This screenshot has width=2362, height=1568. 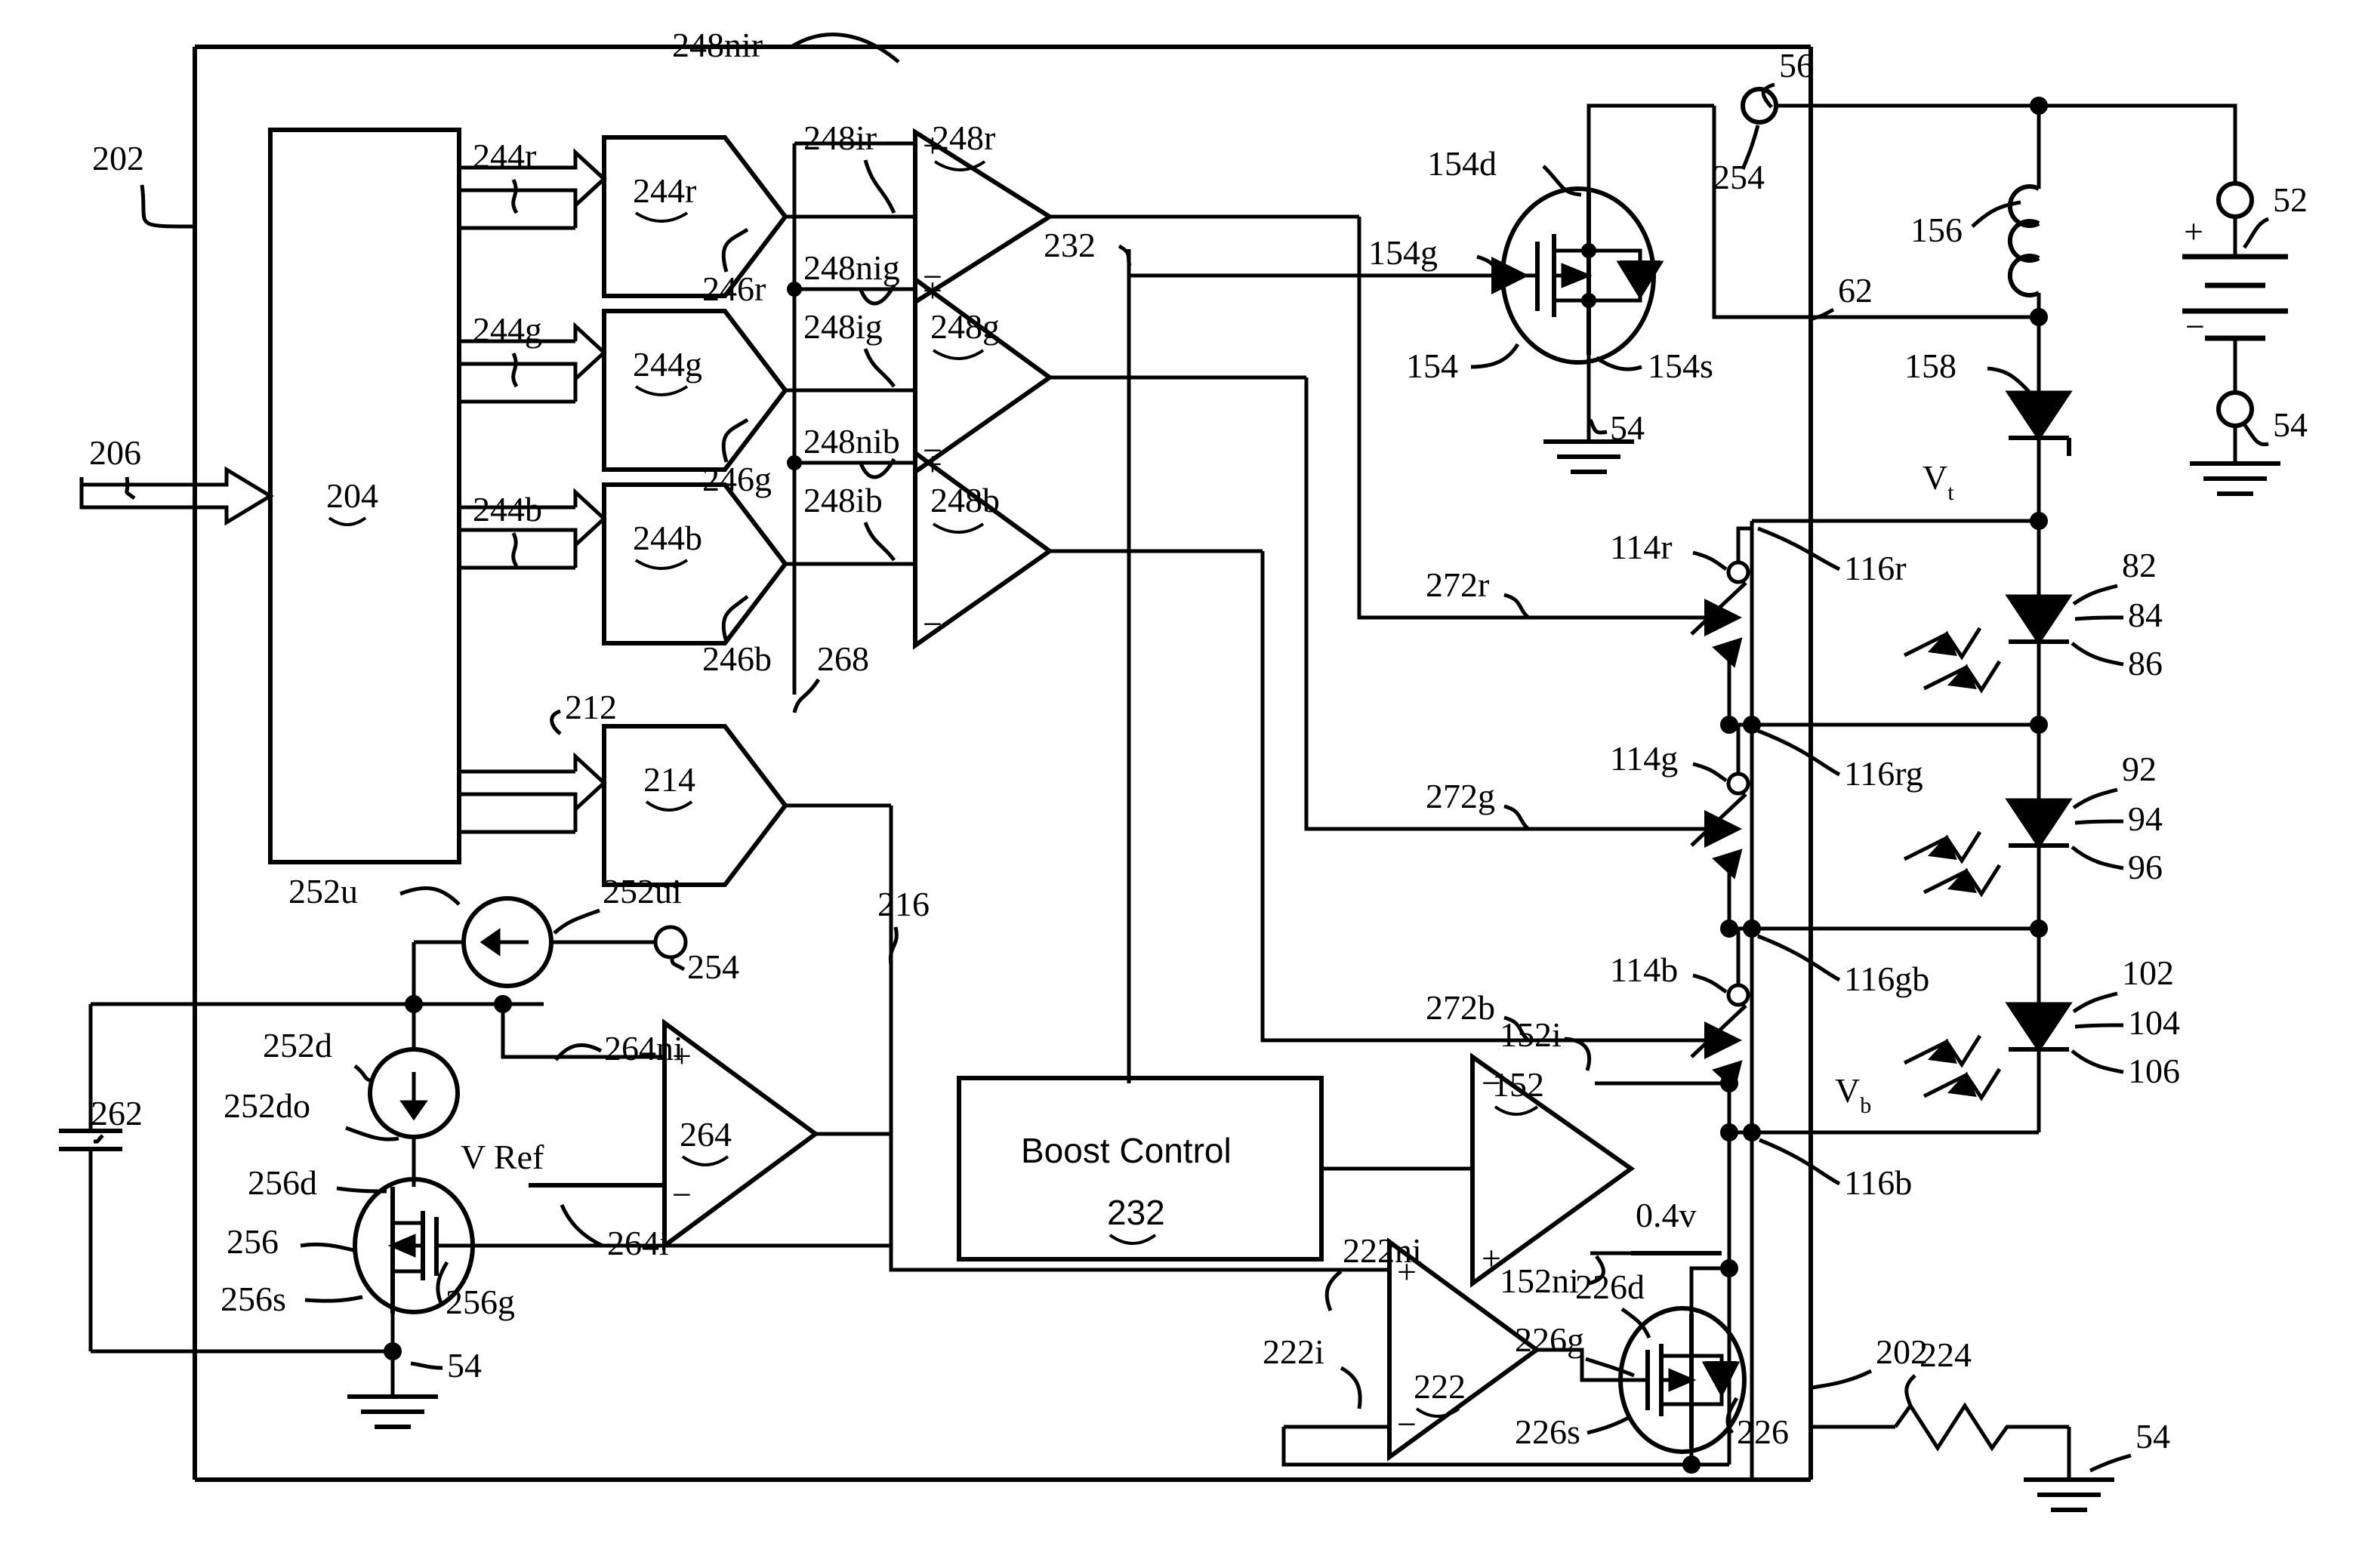 What do you see at coordinates (1644, 758) in the screenshot?
I see `label-114g: 114g` at bounding box center [1644, 758].